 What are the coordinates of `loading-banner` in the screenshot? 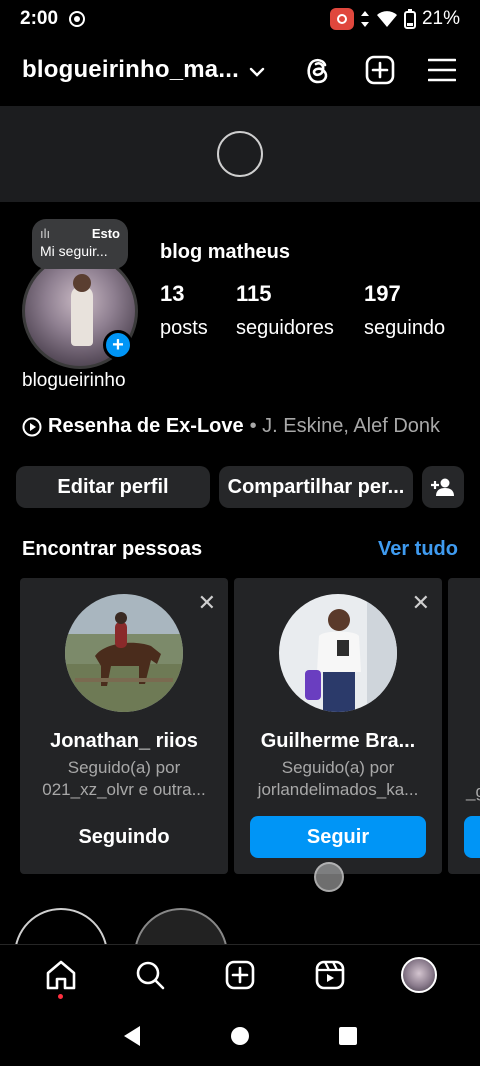 It's located at (240, 154).